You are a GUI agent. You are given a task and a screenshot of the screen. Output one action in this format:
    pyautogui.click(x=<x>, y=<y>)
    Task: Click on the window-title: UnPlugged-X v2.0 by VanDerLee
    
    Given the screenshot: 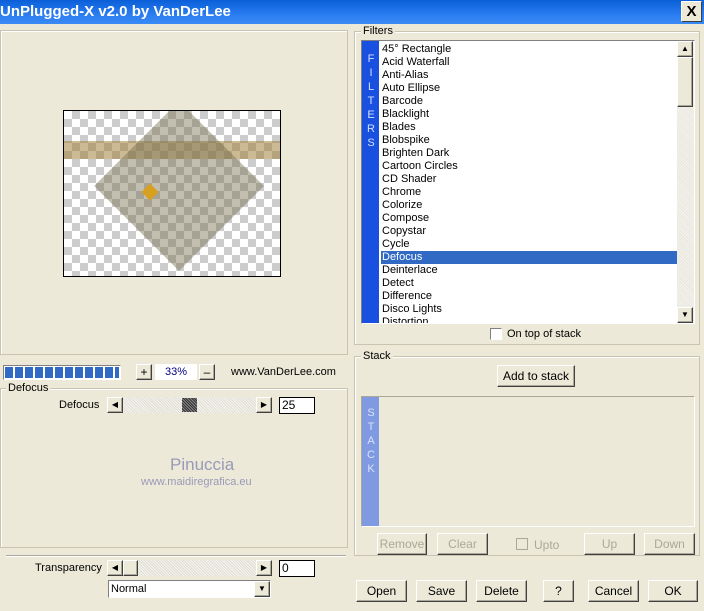 What is the action you would take?
    pyautogui.click(x=115, y=11)
    